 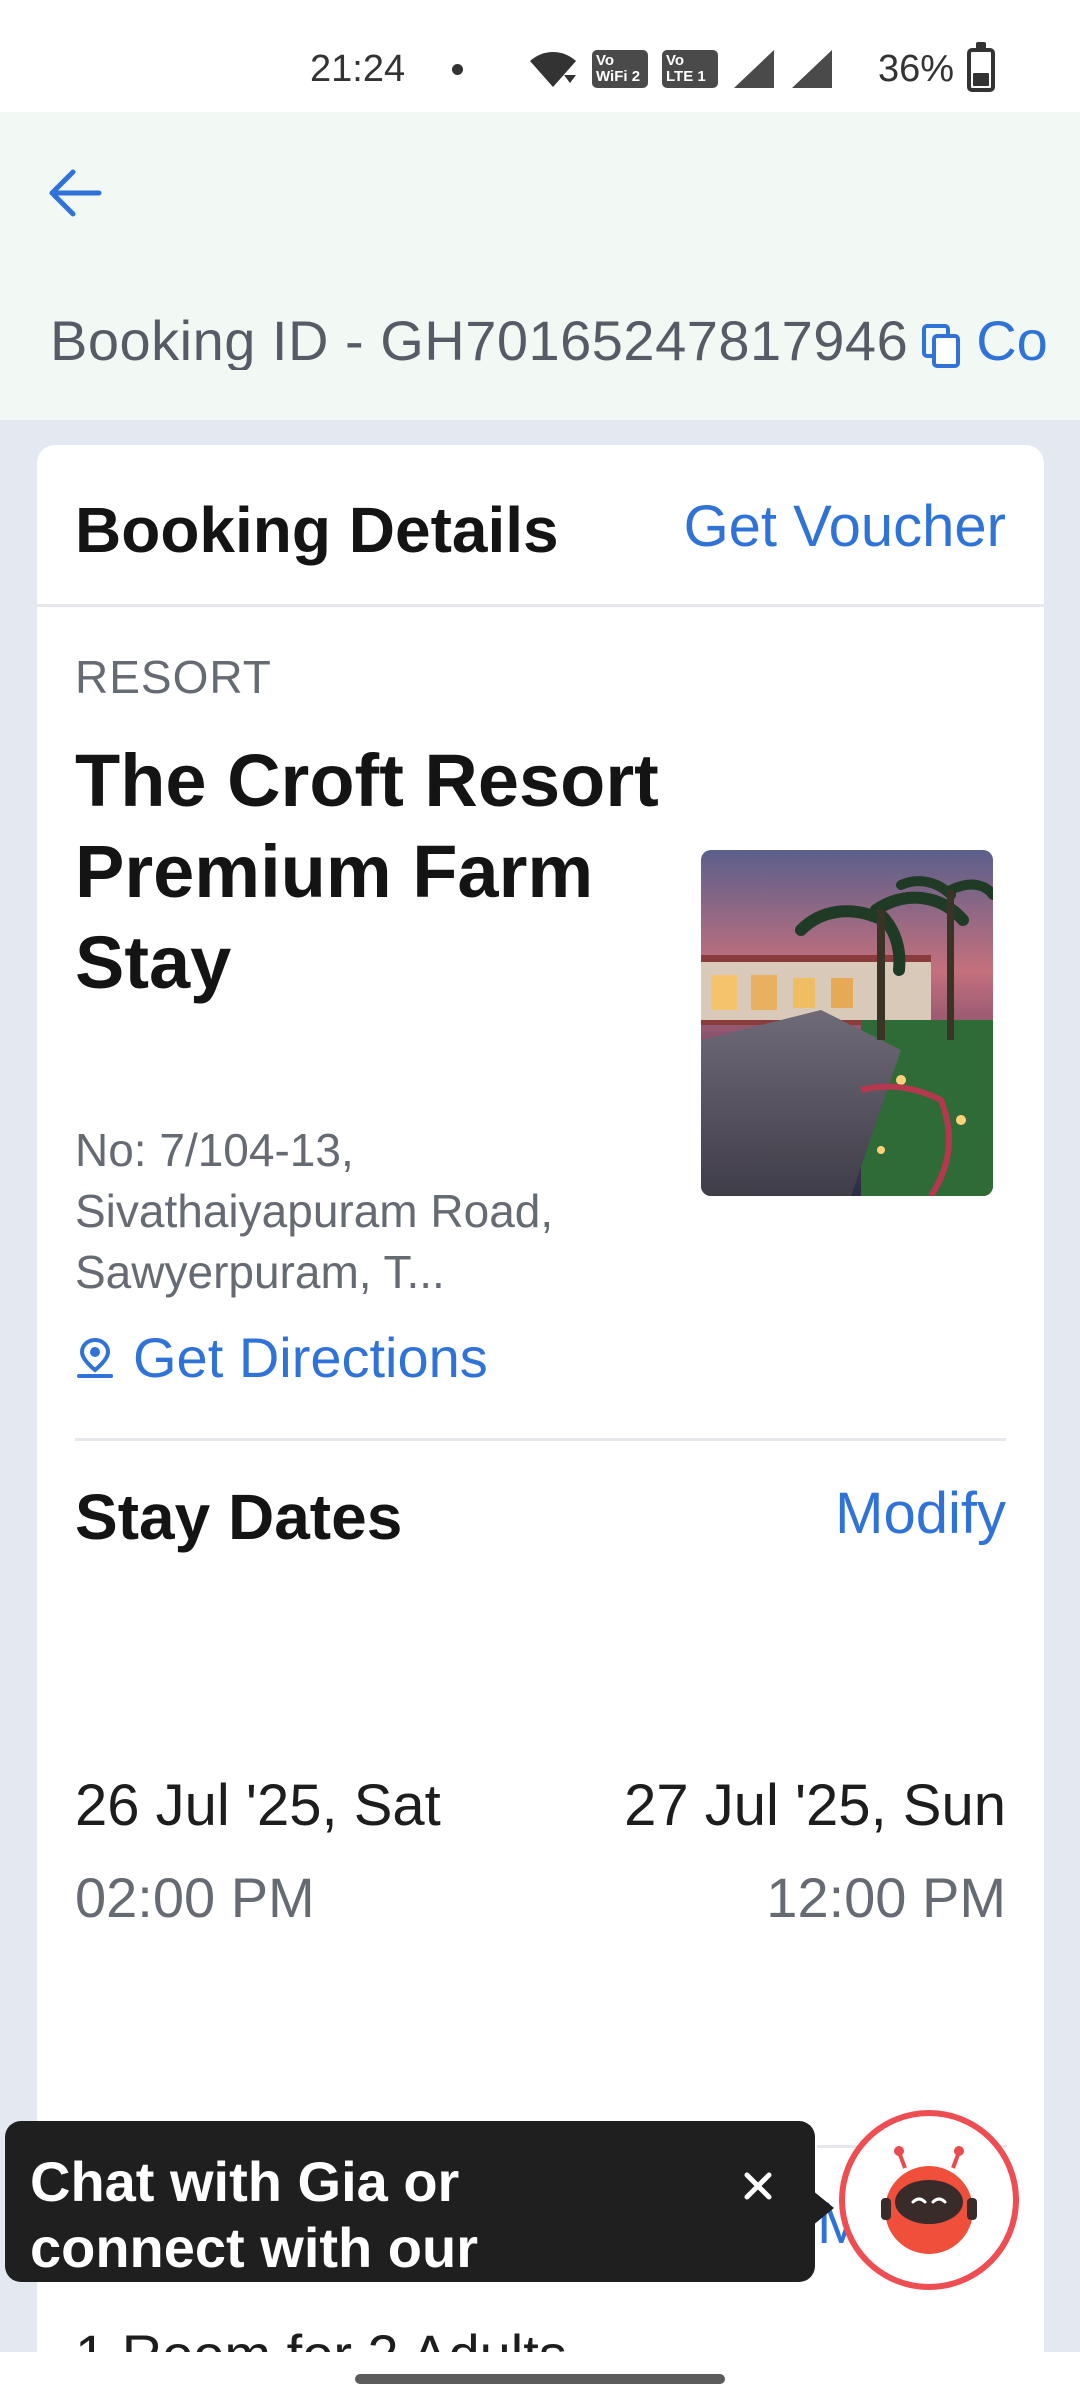 I want to click on card-header: Booking Details Get Voucher, so click(x=540, y=526).